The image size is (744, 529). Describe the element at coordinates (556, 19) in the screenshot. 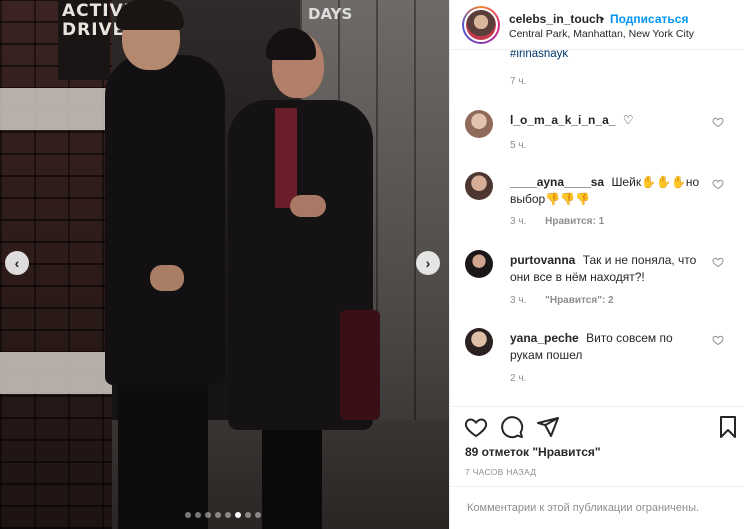

I see `header-username: celebs_in_touch` at that location.